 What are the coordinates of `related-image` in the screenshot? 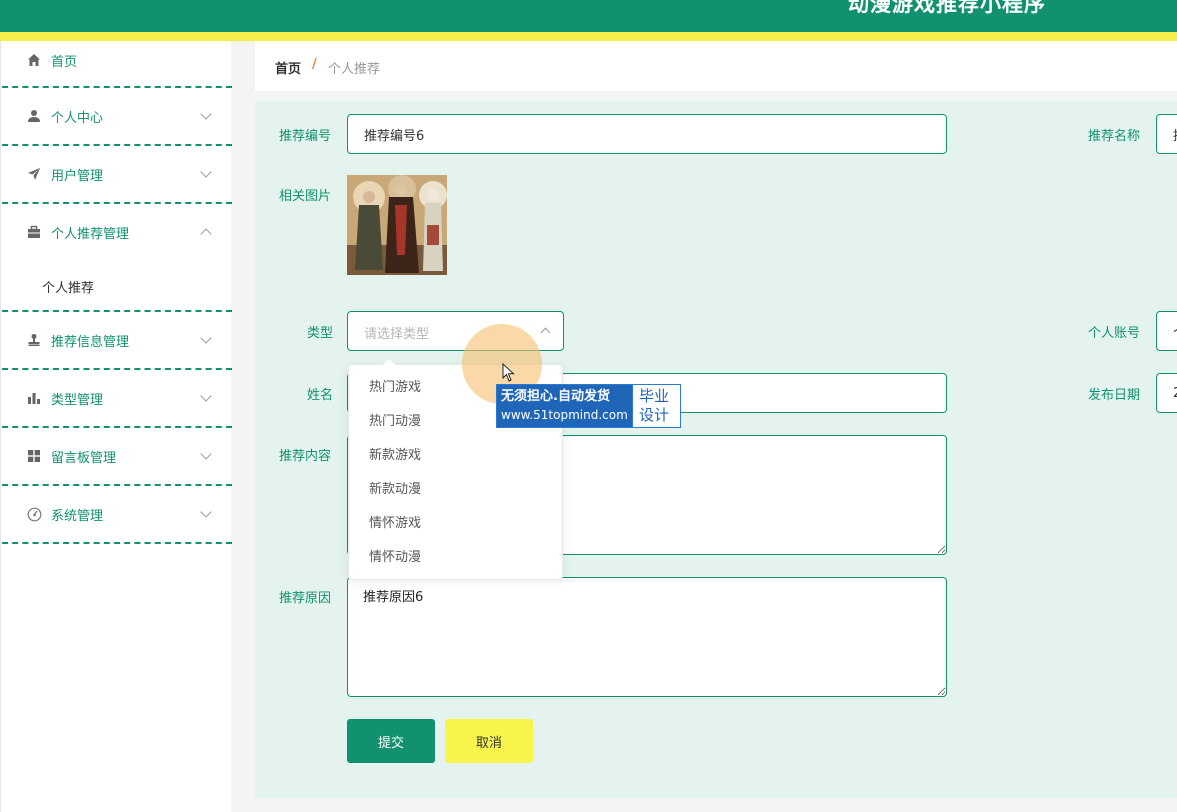 It's located at (397, 225).